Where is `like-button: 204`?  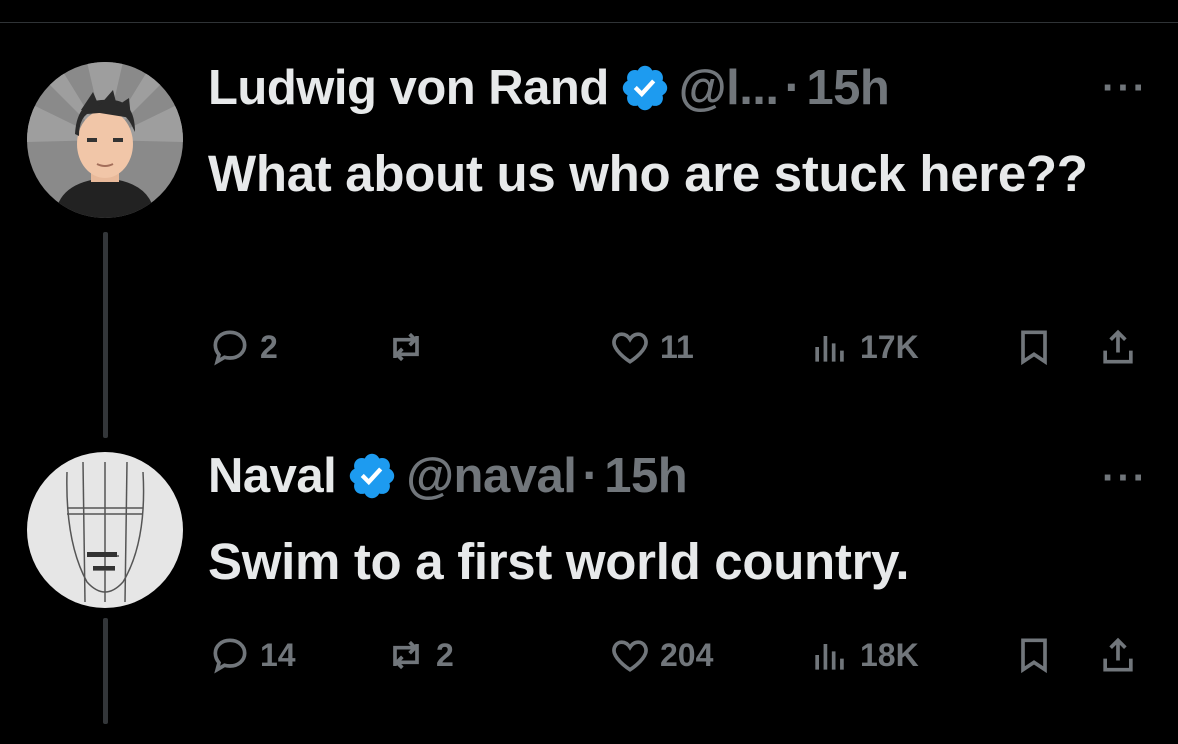
like-button: 204 is located at coordinates (660, 655).